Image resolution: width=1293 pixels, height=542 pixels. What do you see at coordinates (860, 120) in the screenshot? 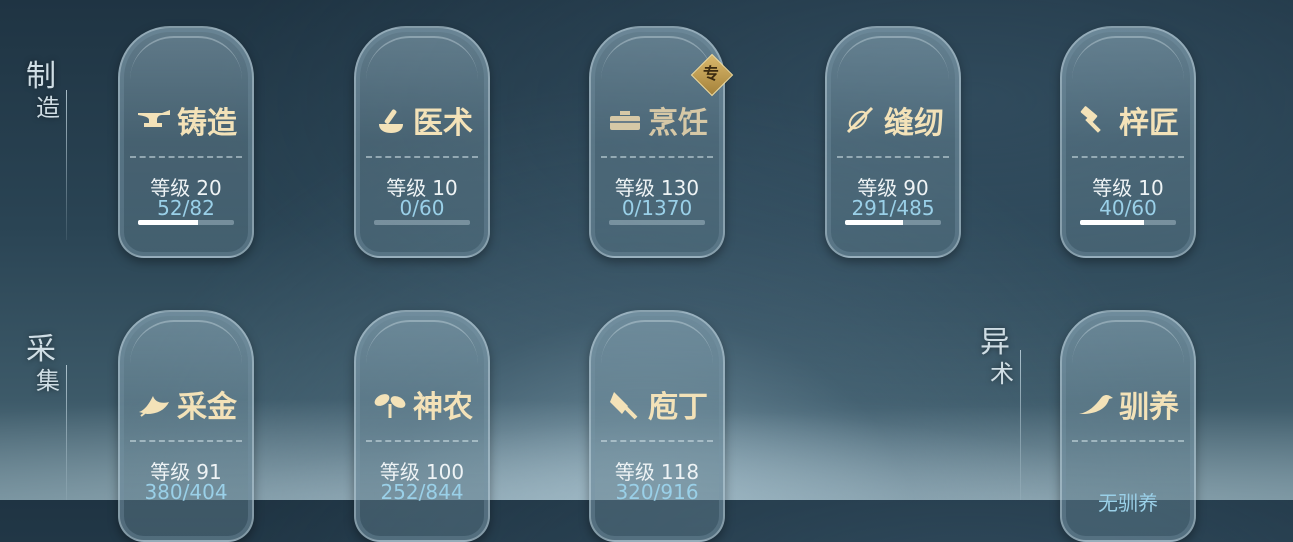
I see `needle-icon` at bounding box center [860, 120].